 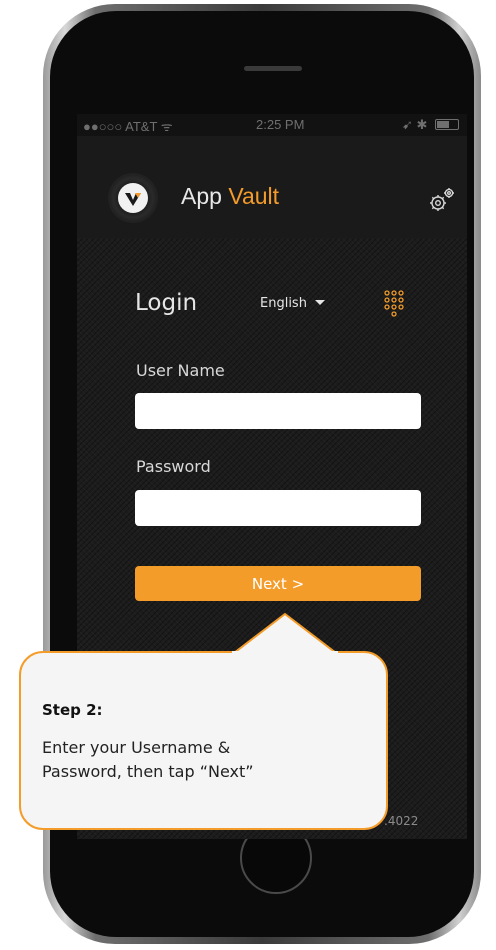 I want to click on chevron-down-icon, so click(x=319, y=302).